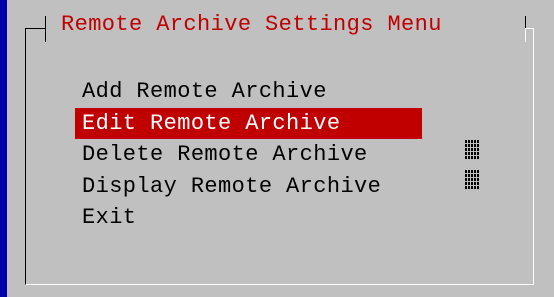 The image size is (554, 297). Describe the element at coordinates (248, 187) in the screenshot. I see `menu-item-display-remote-archive: Display Remote Archive` at that location.